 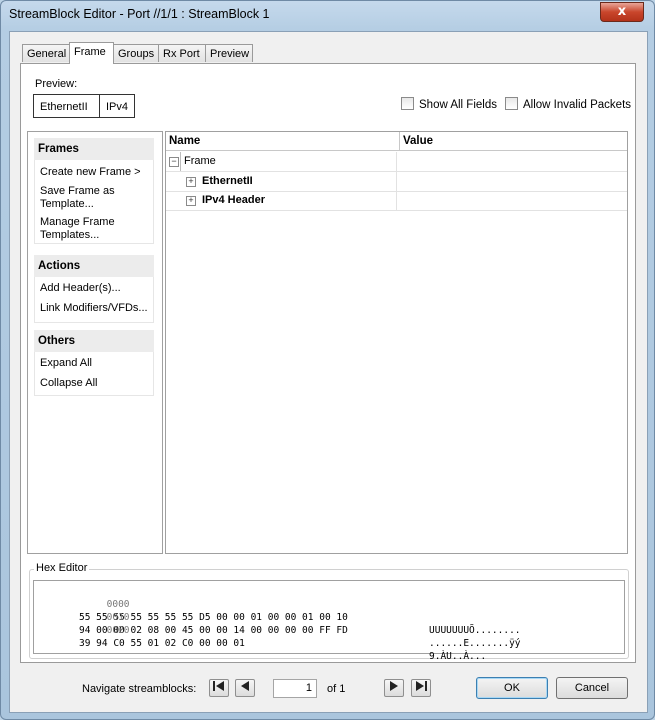 What do you see at coordinates (396, 141) in the screenshot?
I see `tree-header: Name Value` at bounding box center [396, 141].